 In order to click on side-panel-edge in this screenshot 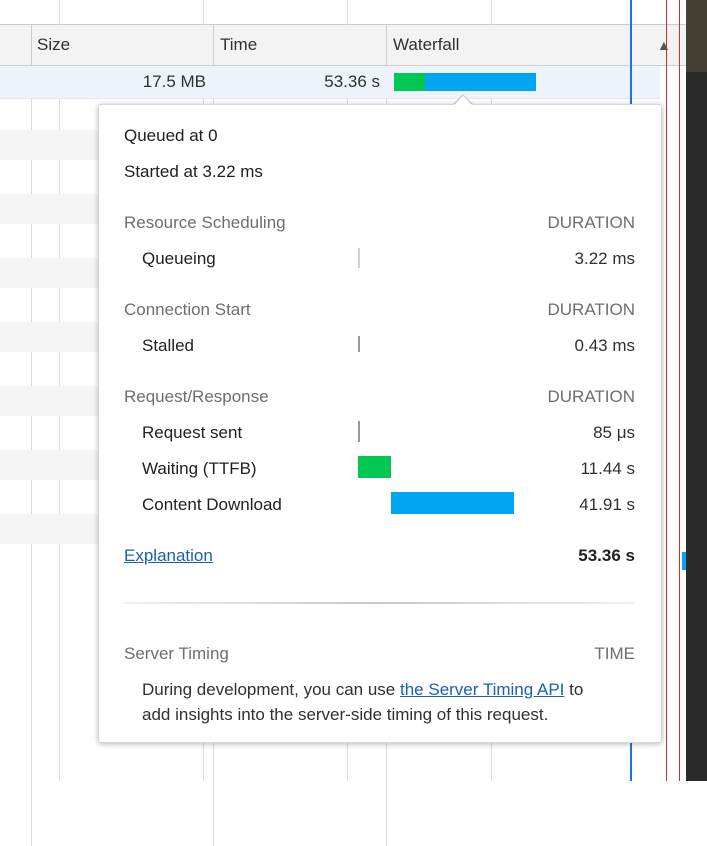, I will do `click(696, 390)`.